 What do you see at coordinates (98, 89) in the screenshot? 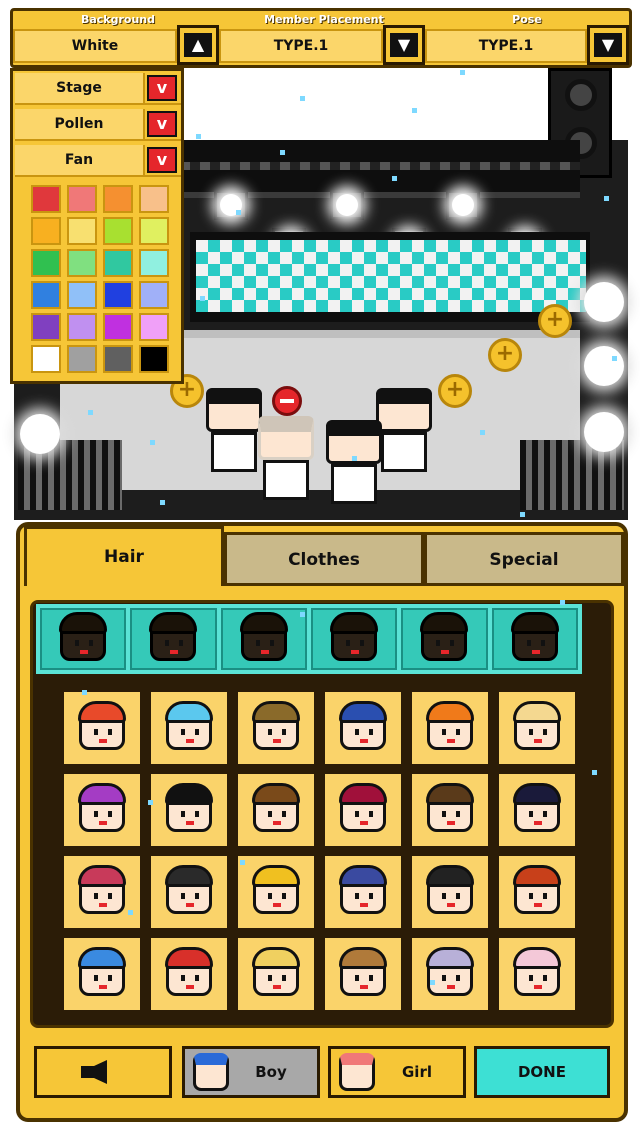
I see `stage-color-row: Stage v` at bounding box center [98, 89].